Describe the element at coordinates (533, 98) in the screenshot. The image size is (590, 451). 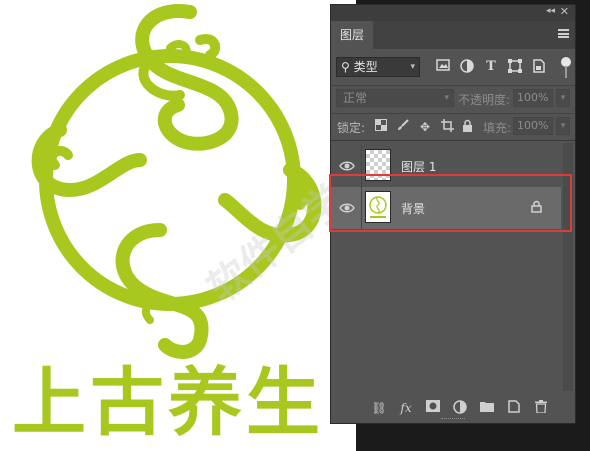
I see `opacity-input: 100%` at that location.